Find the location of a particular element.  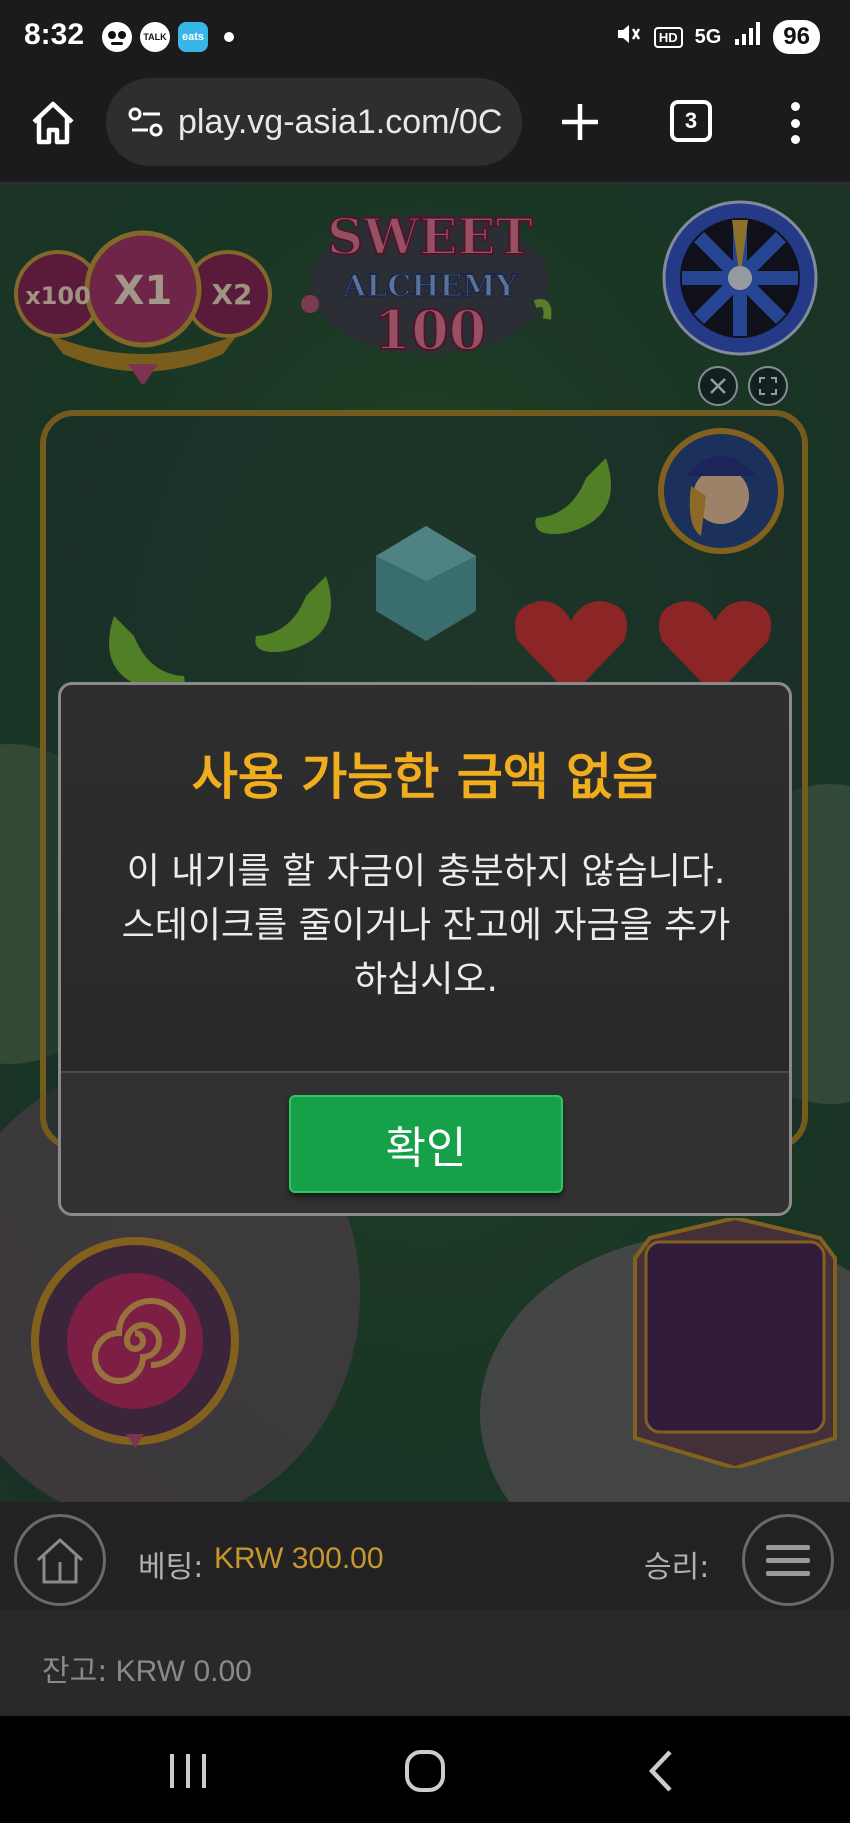

bet-label: 베팅: is located at coordinates (171, 1567).